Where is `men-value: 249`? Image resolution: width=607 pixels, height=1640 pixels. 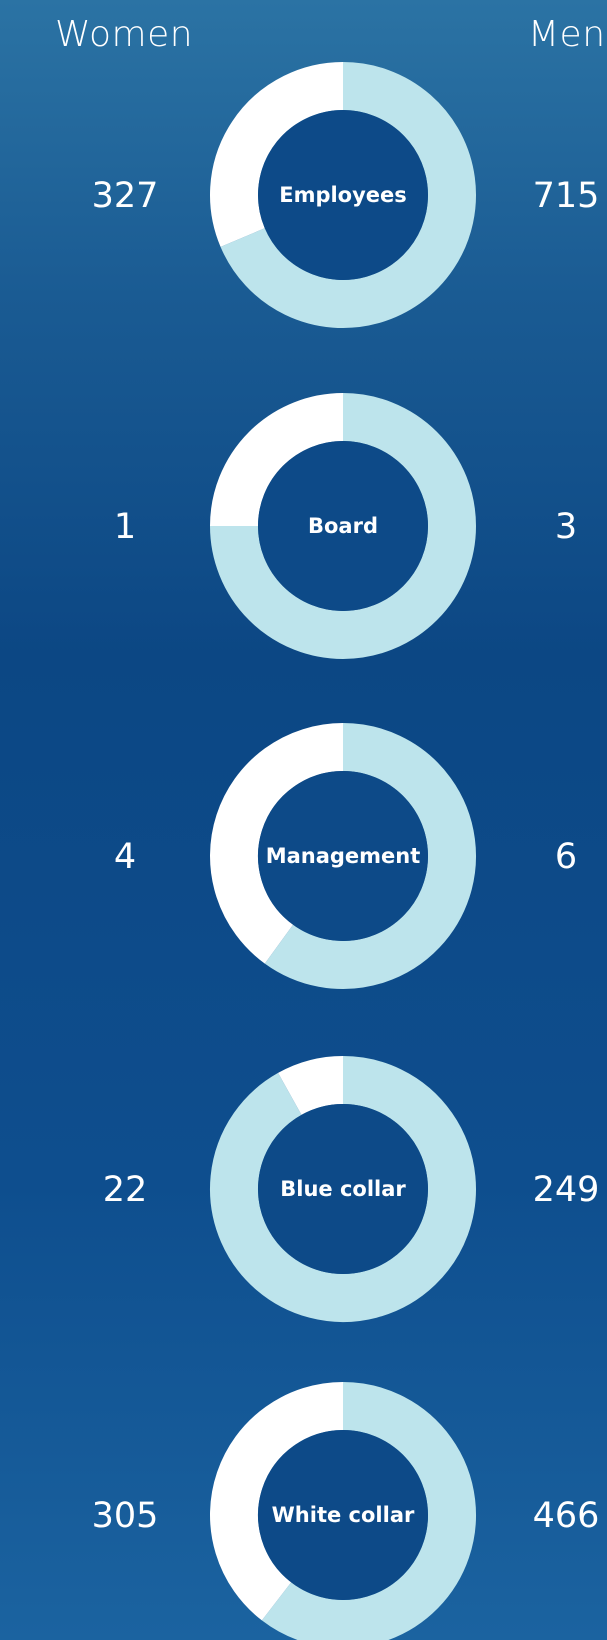 men-value: 249 is located at coordinates (566, 1190).